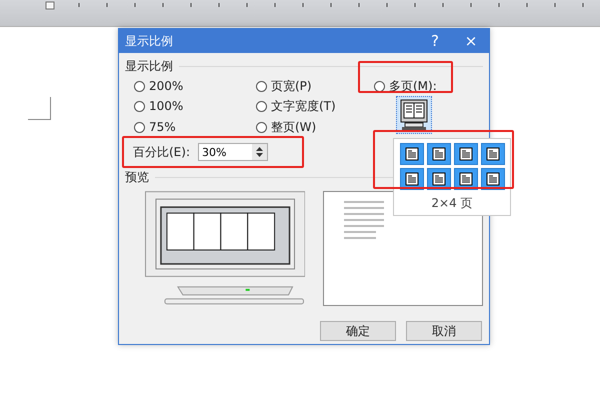  What do you see at coordinates (452, 203) in the screenshot?
I see `layout-caption: 2×4 页` at bounding box center [452, 203].